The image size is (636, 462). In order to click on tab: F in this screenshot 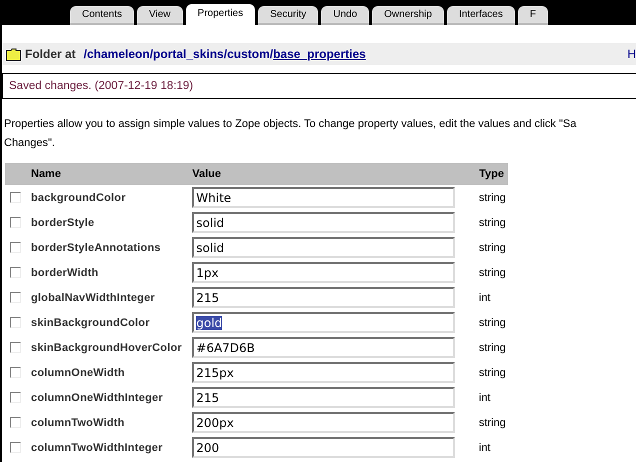, I will do `click(533, 15)`.